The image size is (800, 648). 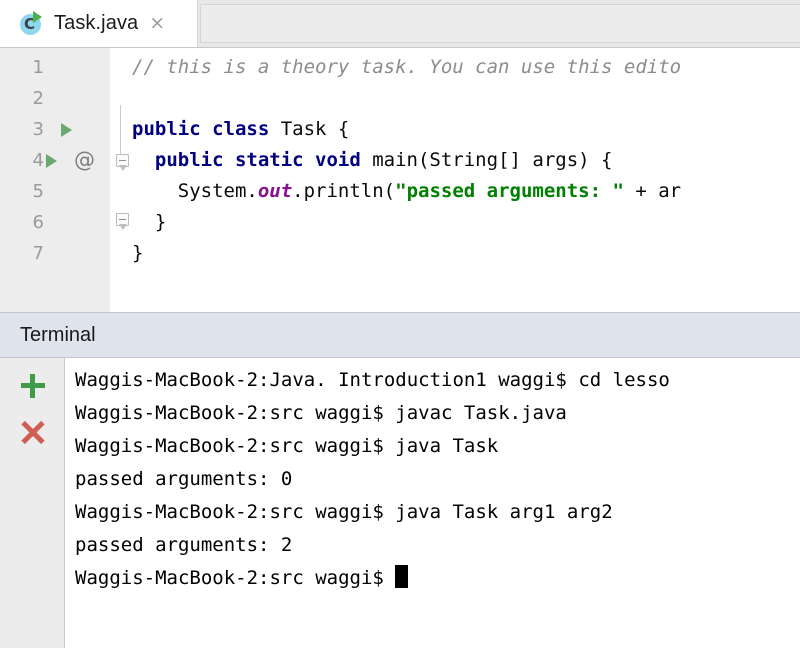 I want to click on editor-fold-strip, so click(x=121, y=180).